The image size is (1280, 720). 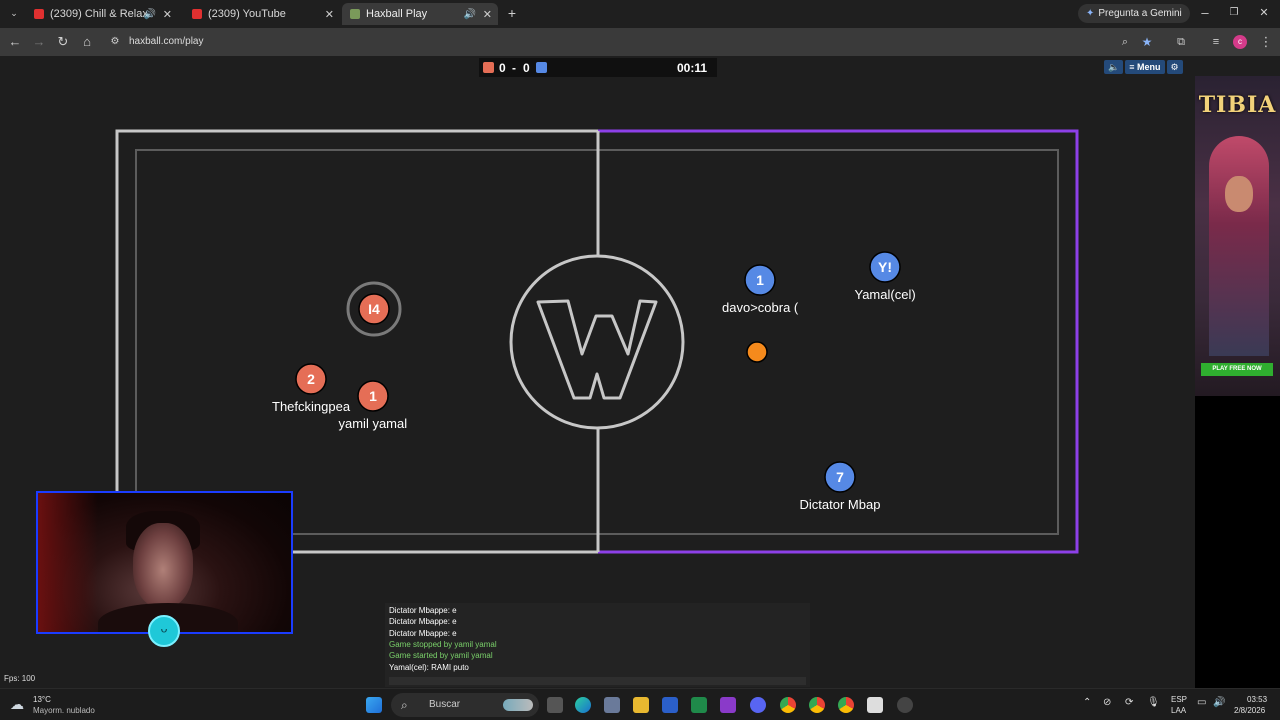 What do you see at coordinates (760, 307) in the screenshot?
I see `player-name-label: davo>cobra (` at bounding box center [760, 307].